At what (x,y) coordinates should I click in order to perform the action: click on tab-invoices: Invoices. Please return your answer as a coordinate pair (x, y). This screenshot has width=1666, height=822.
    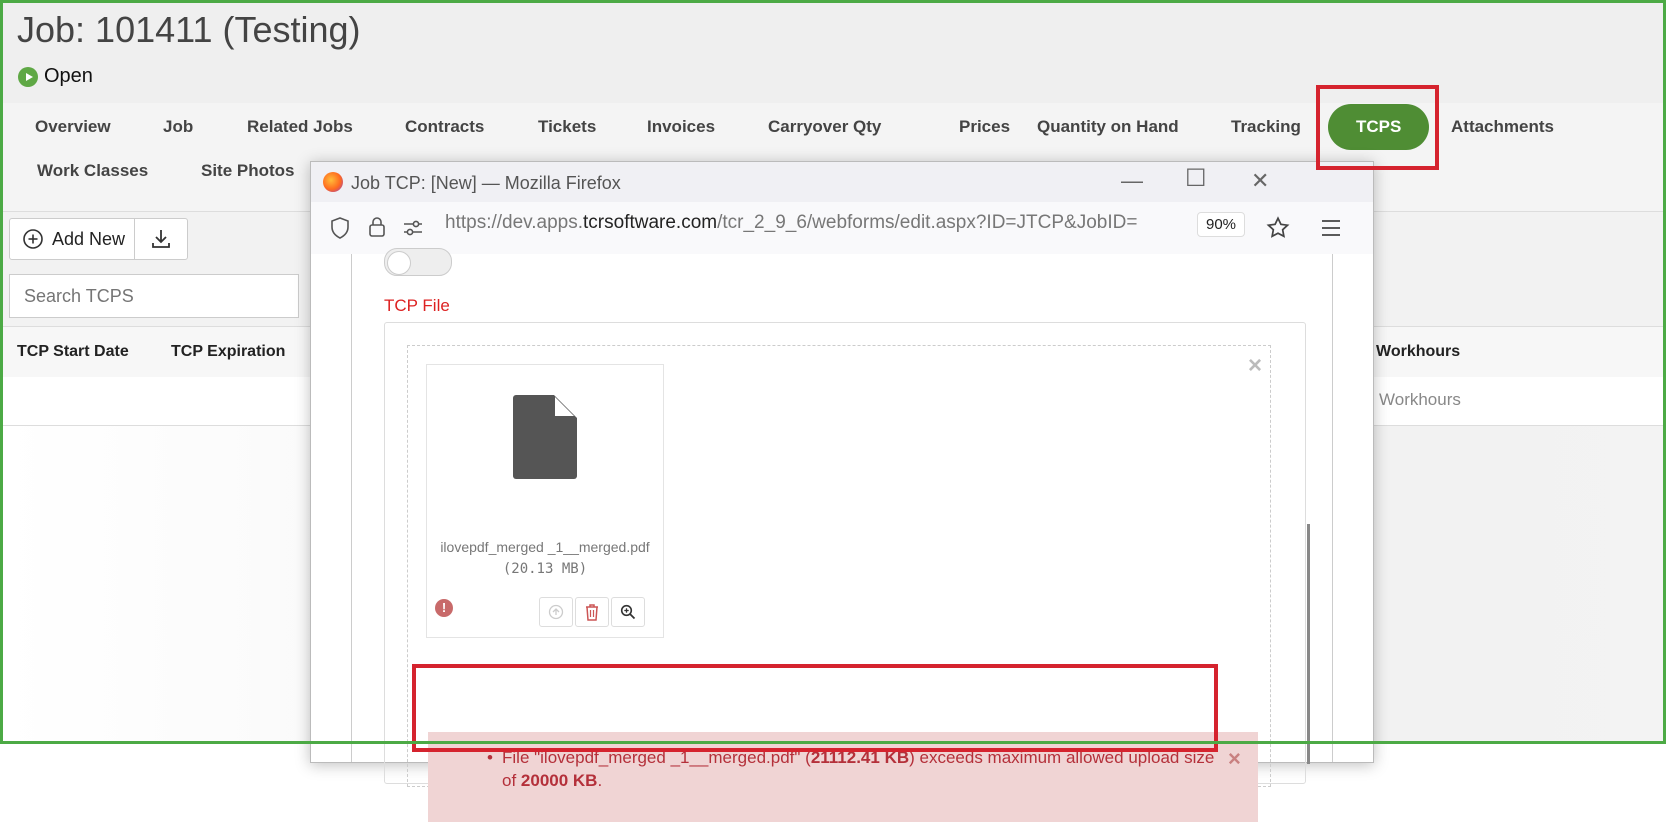
    Looking at the image, I should click on (681, 127).